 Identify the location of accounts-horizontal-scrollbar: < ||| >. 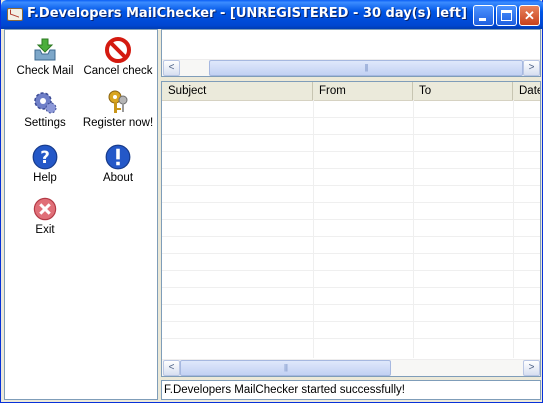
(351, 67).